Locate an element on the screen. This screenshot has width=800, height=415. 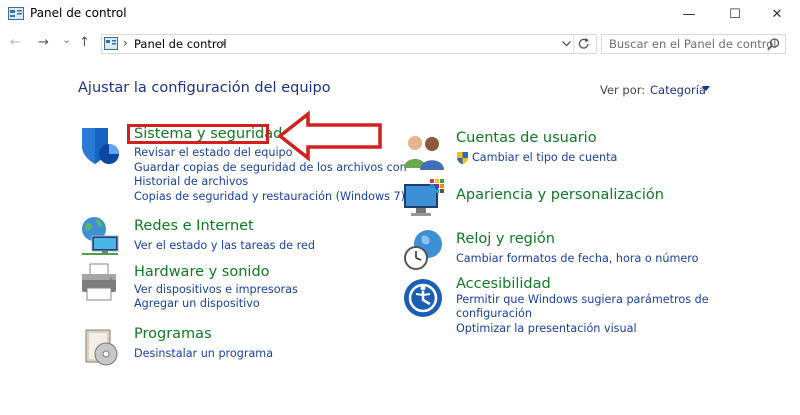
category-accessibility: Accesibilidad is located at coordinates (503, 284).